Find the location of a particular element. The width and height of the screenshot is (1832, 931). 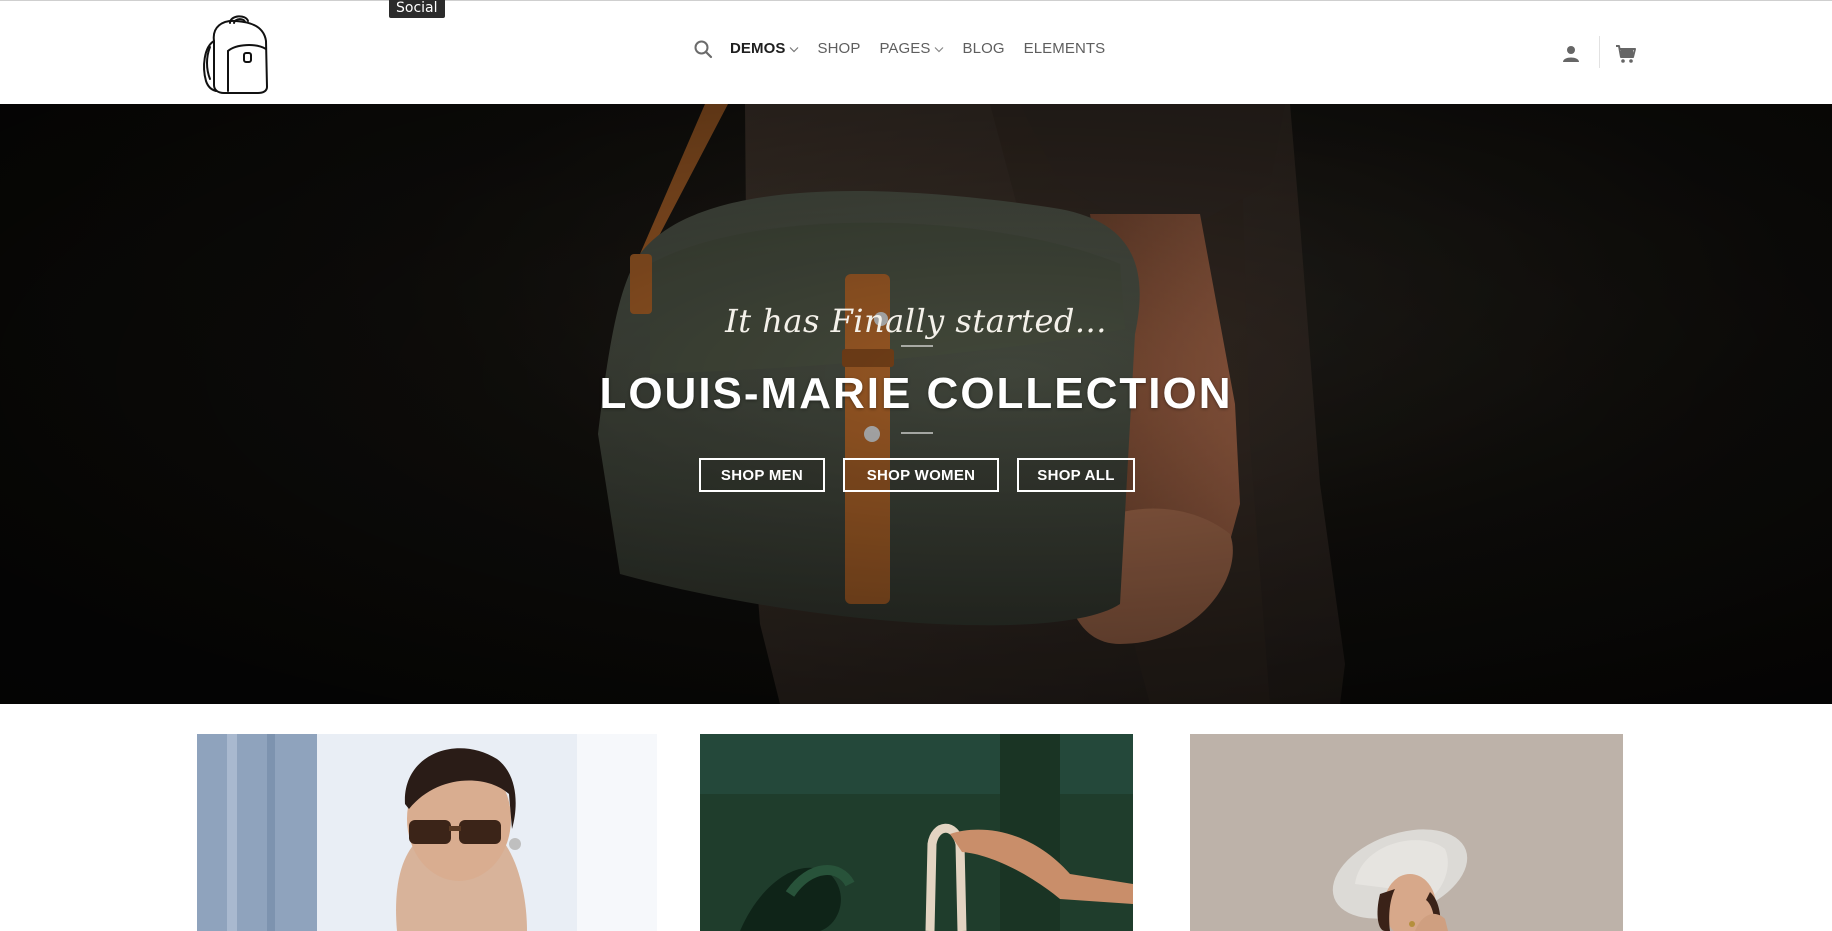

nav-item-pages: PAGES is located at coordinates (911, 49).